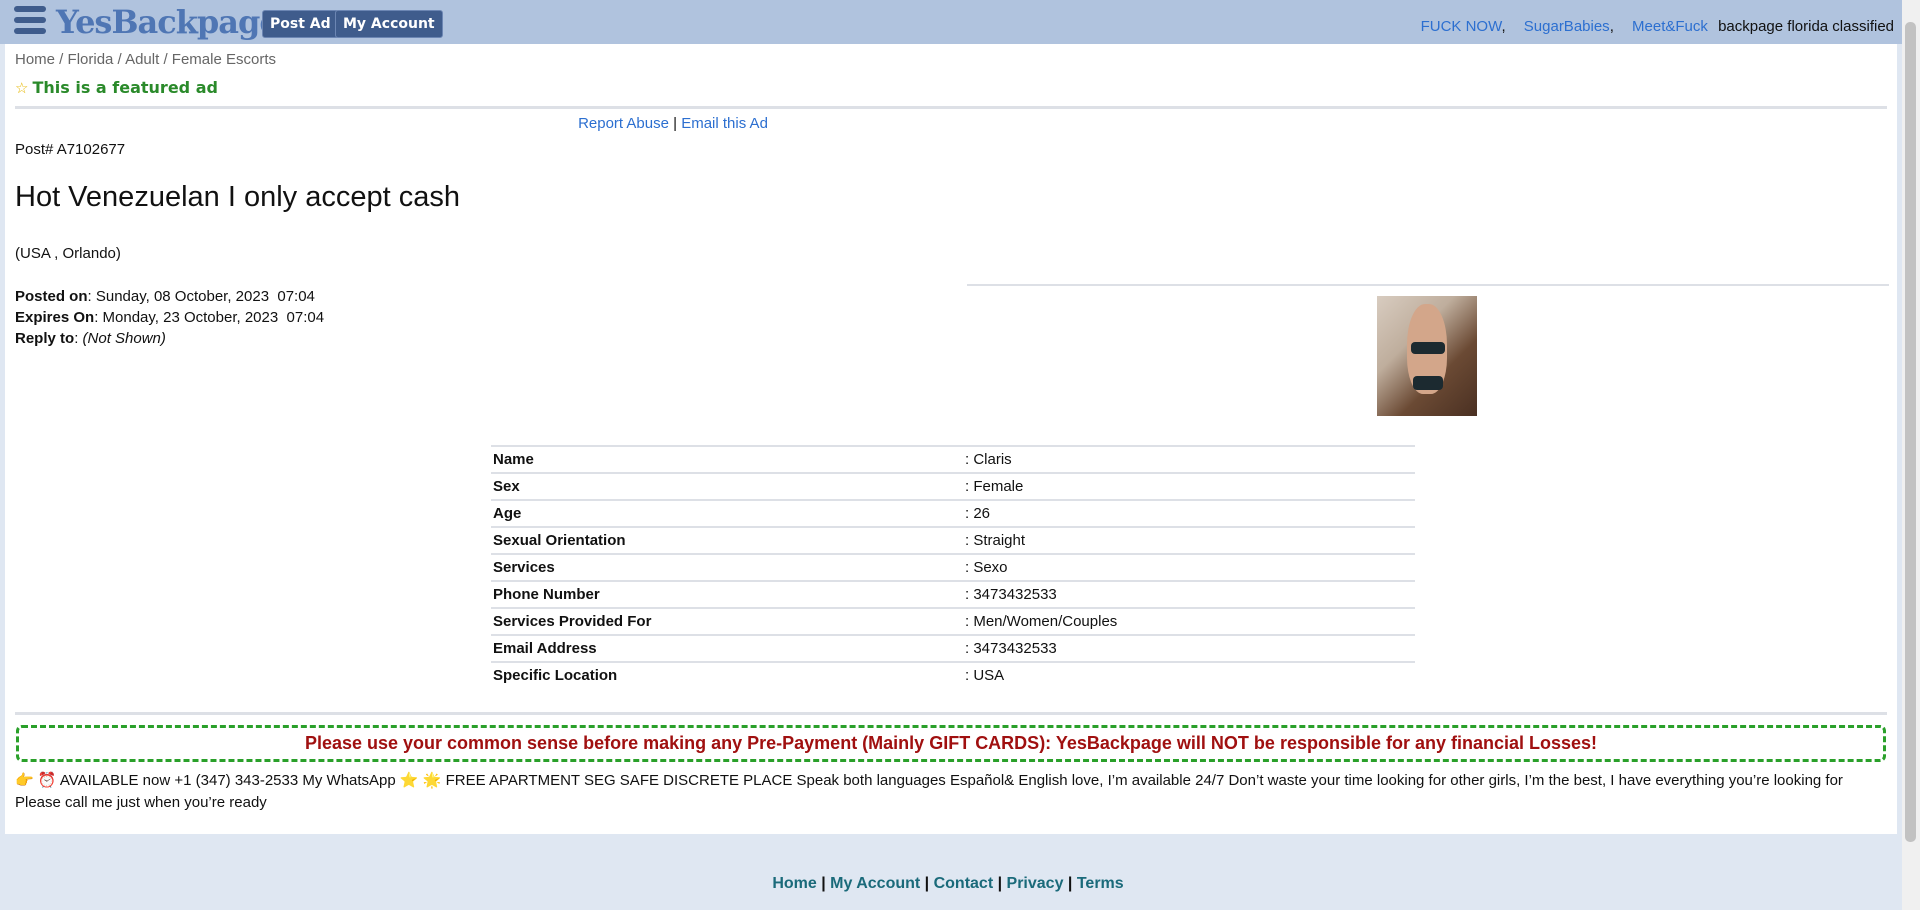 The height and width of the screenshot is (910, 1920). Describe the element at coordinates (964, 883) in the screenshot. I see `footer-link-contact: Contact` at that location.